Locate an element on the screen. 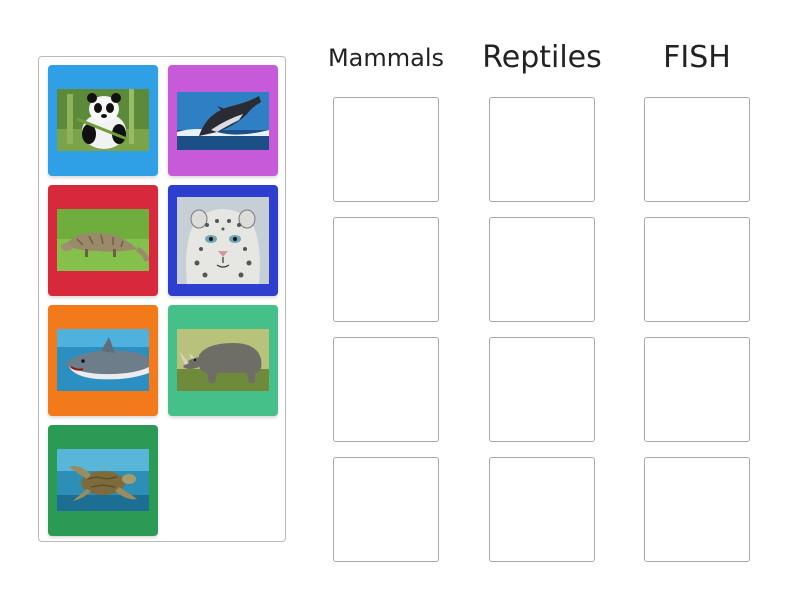 This screenshot has width=800, height=600. whale-photo-icon is located at coordinates (223, 121).